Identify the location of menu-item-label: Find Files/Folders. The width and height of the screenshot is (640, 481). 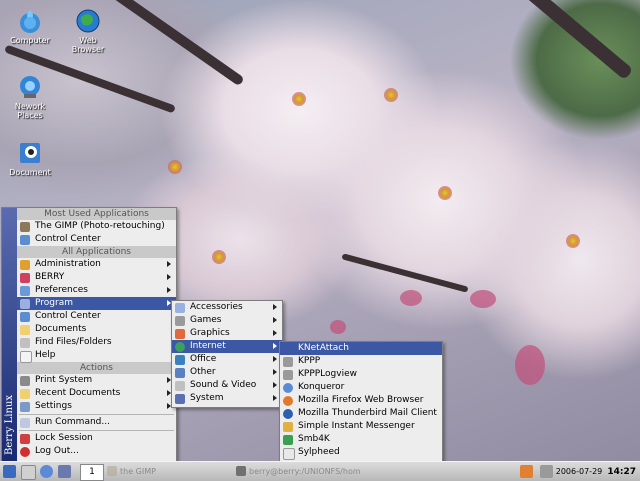
(73, 342).